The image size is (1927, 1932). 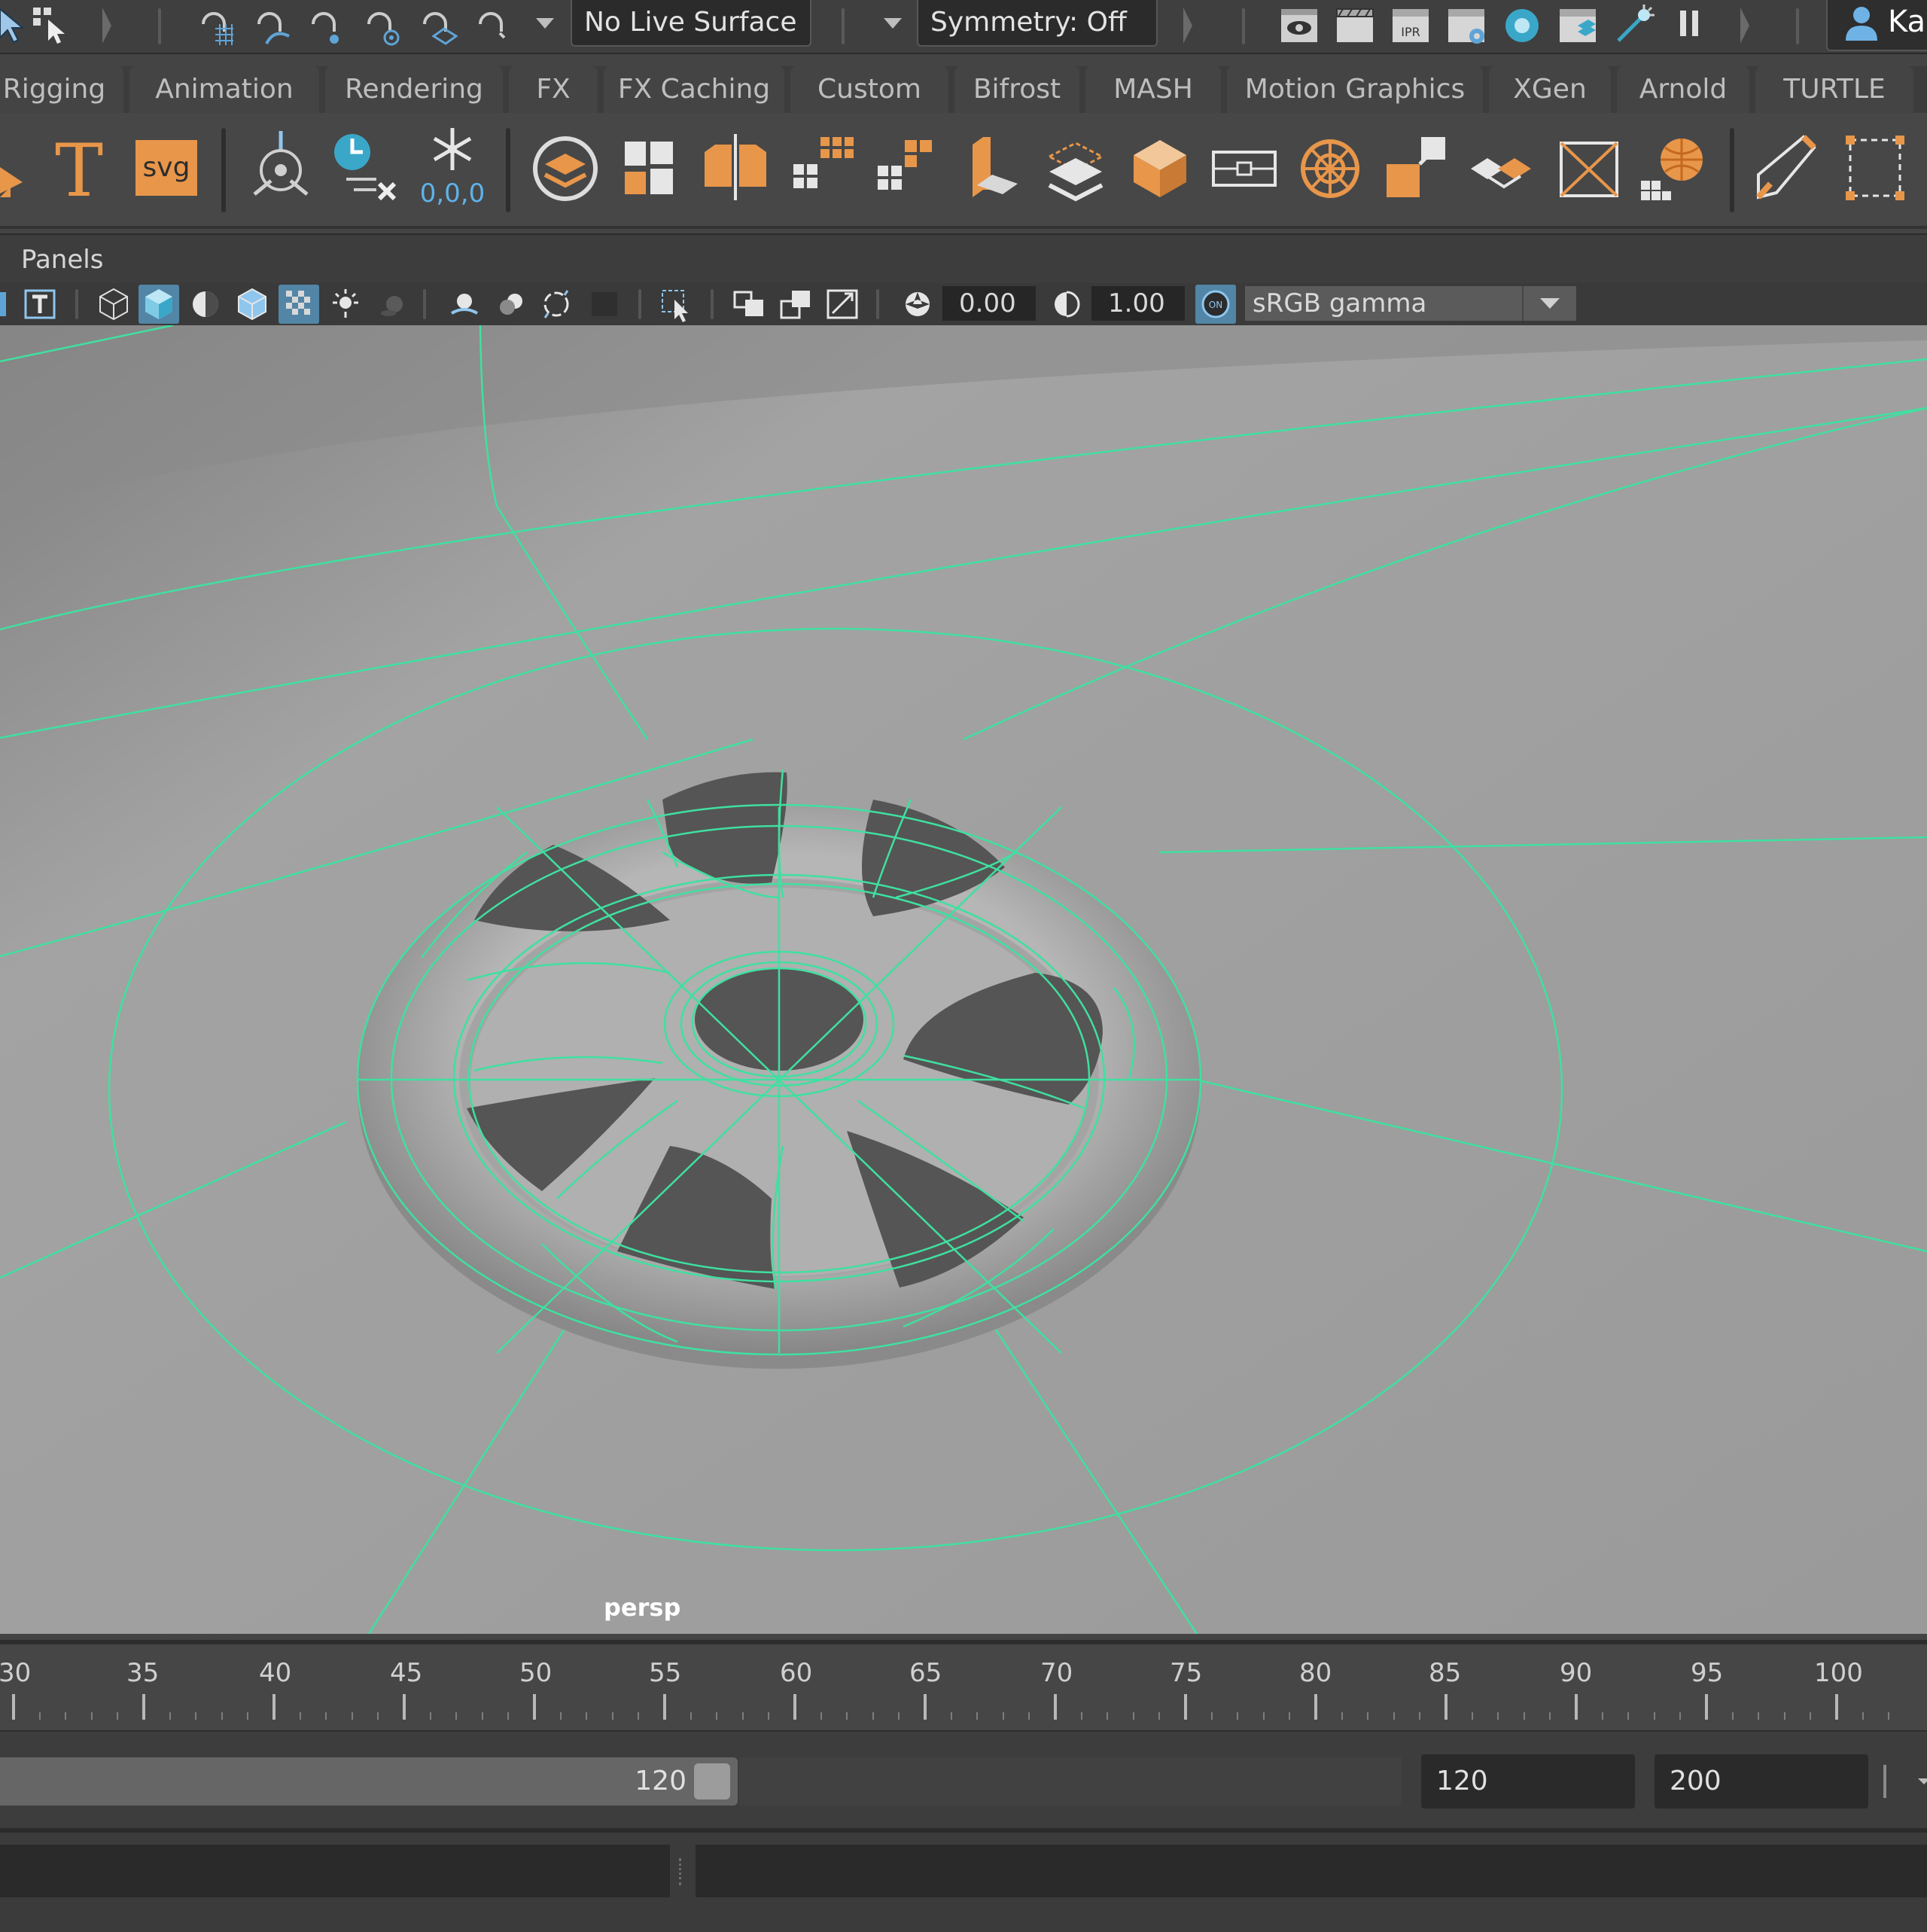 I want to click on bounding-box-icon, so click(x=1875, y=167).